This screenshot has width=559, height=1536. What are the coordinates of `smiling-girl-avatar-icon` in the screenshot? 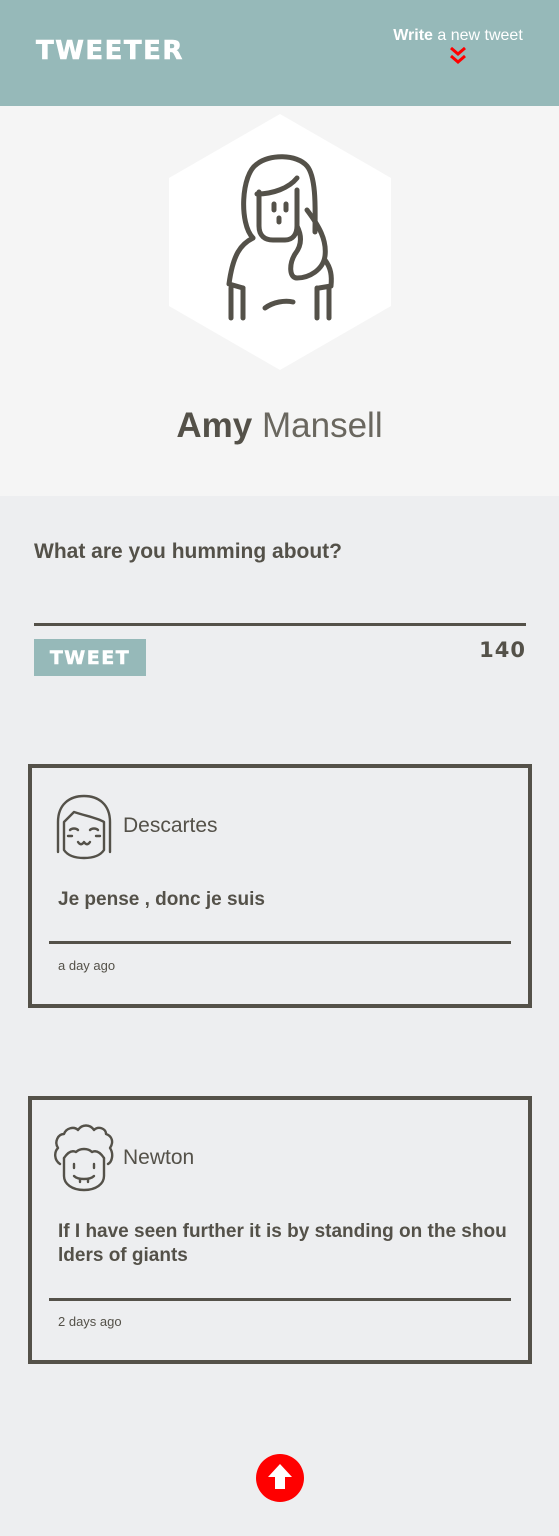 It's located at (84, 827).